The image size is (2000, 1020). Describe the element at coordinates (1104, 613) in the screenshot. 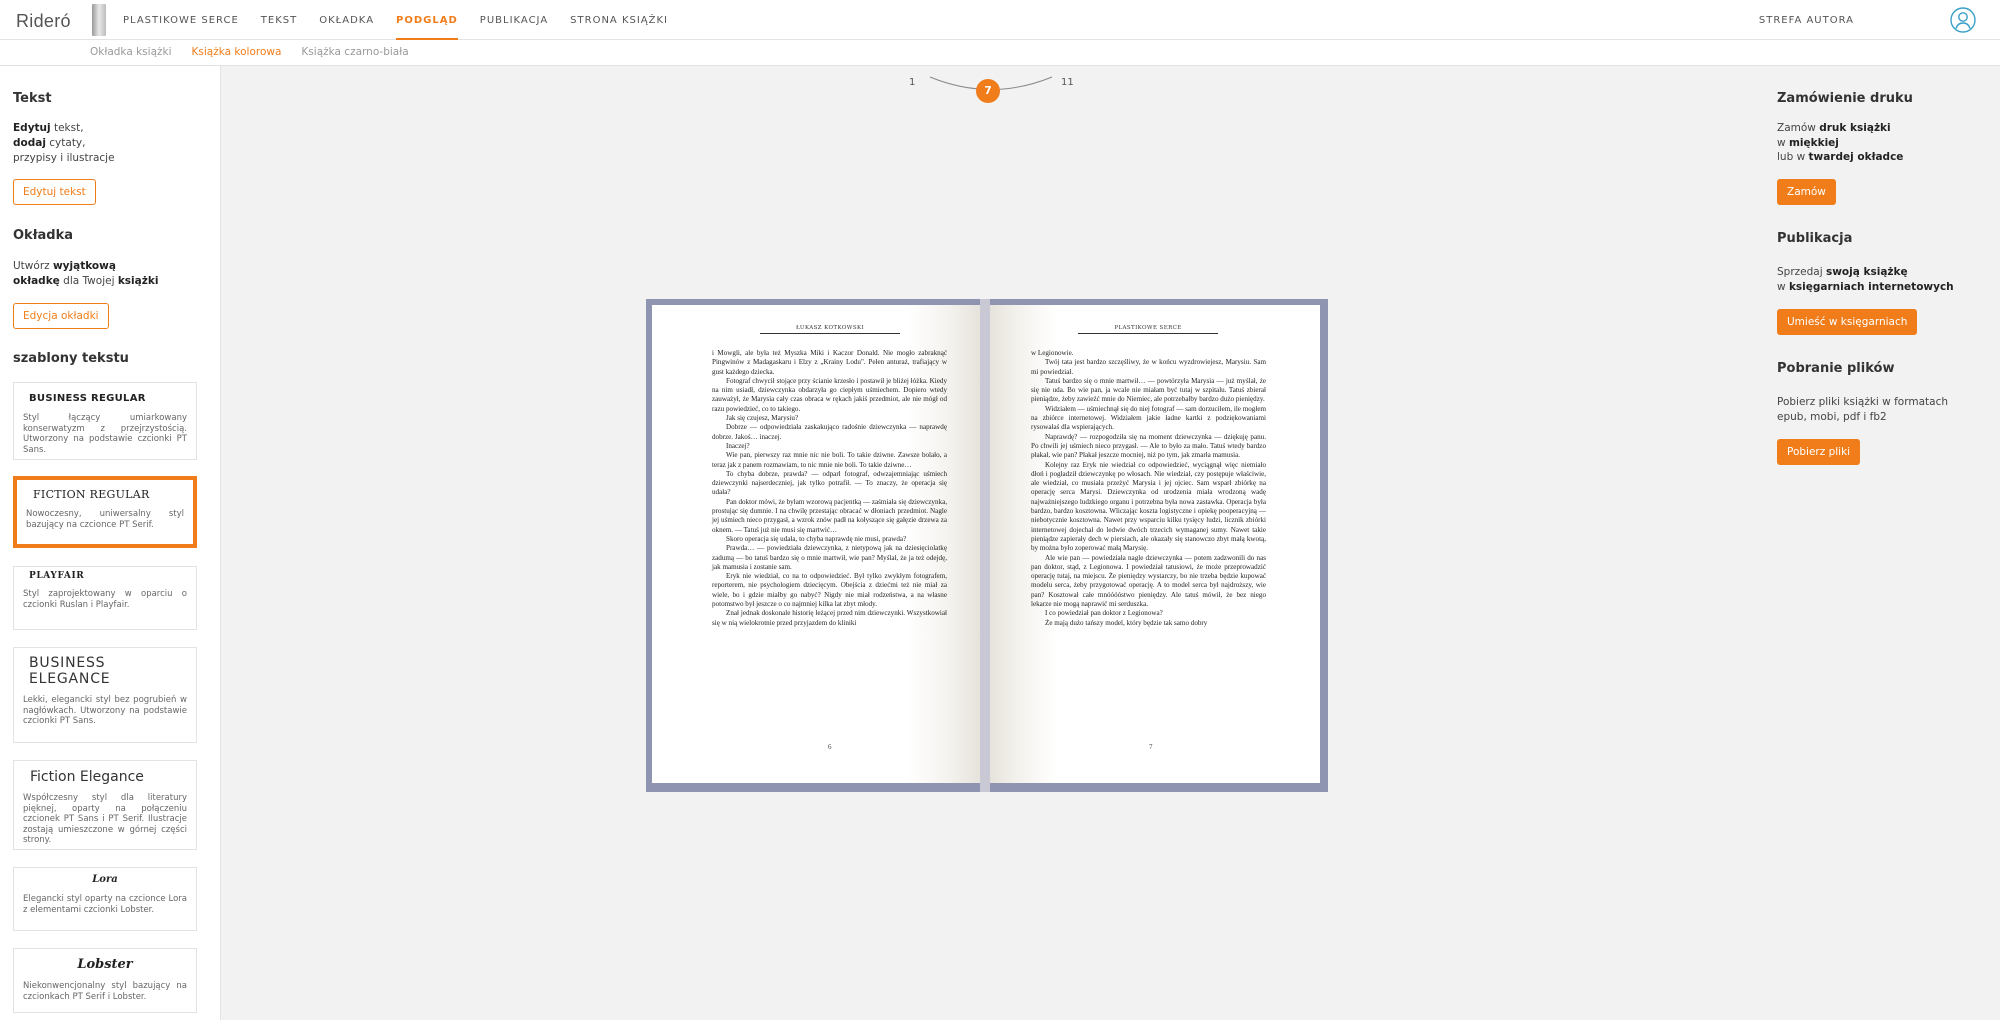

I see `book-paragraph: I co powiedział pan doktor z Legionowa?` at that location.